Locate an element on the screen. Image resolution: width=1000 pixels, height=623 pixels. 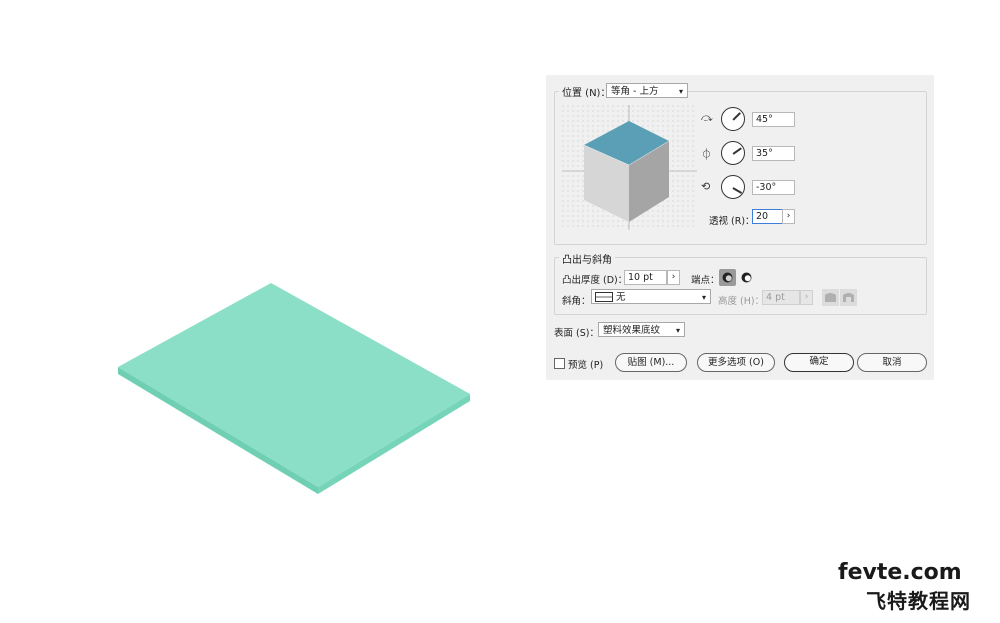
bevel-extent-out-button is located at coordinates (848, 297).